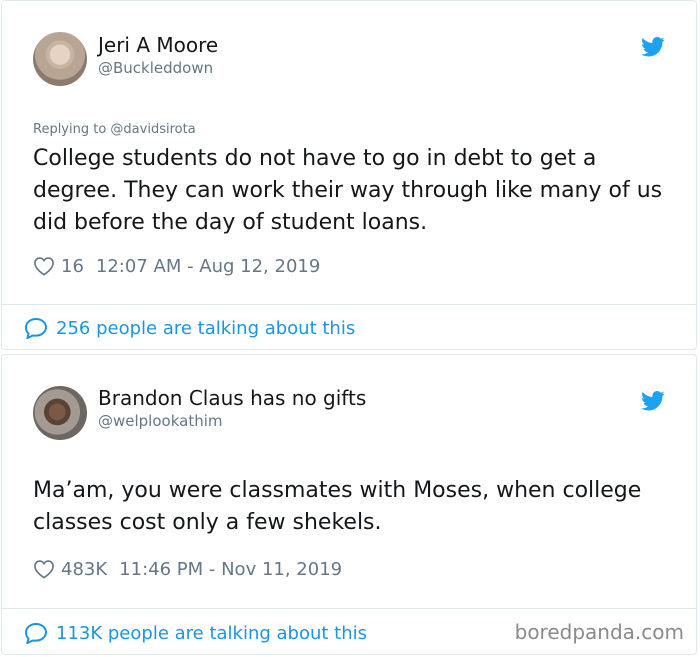 The image size is (700, 657). I want to click on tweet-meta: 483K 11:46 PM - Nov 11, 2019, so click(187, 569).